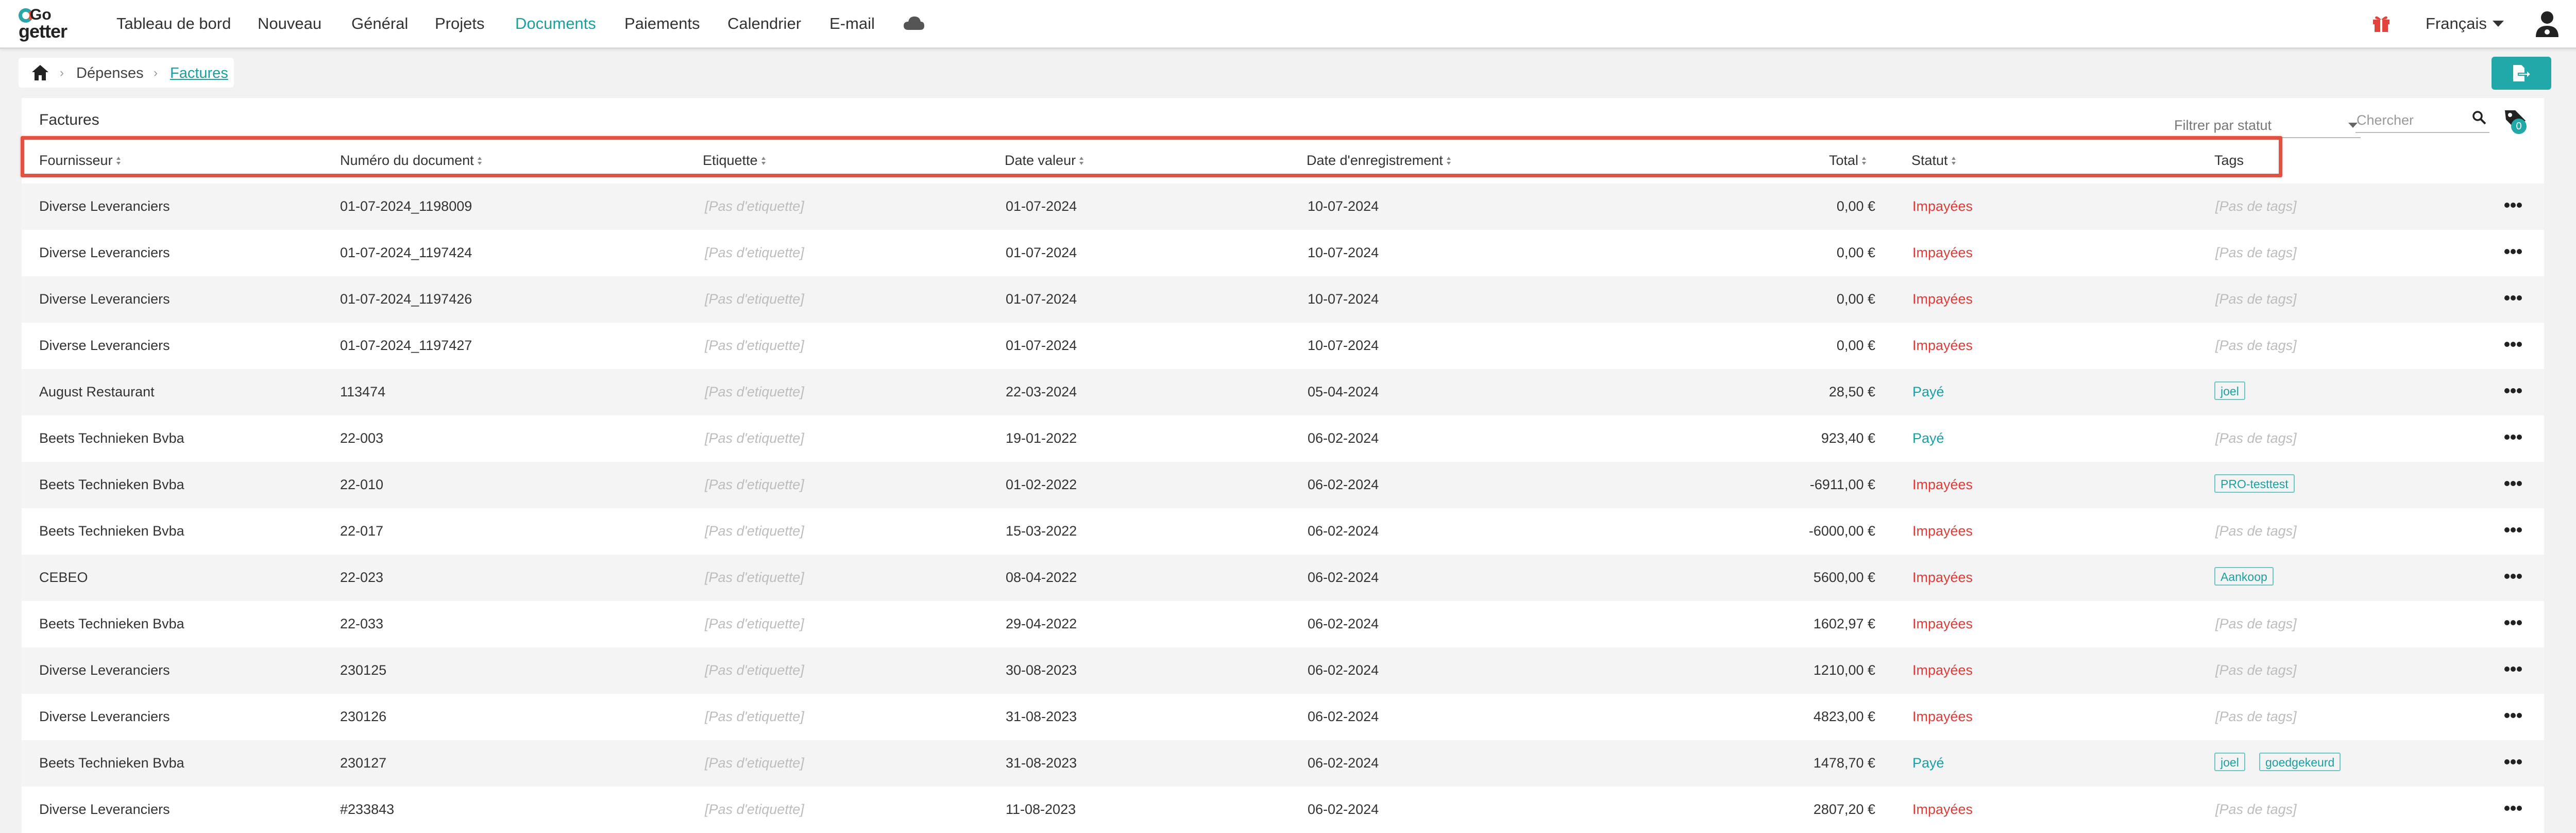 This screenshot has width=2576, height=833. I want to click on cell-document-number: 22-017, so click(362, 531).